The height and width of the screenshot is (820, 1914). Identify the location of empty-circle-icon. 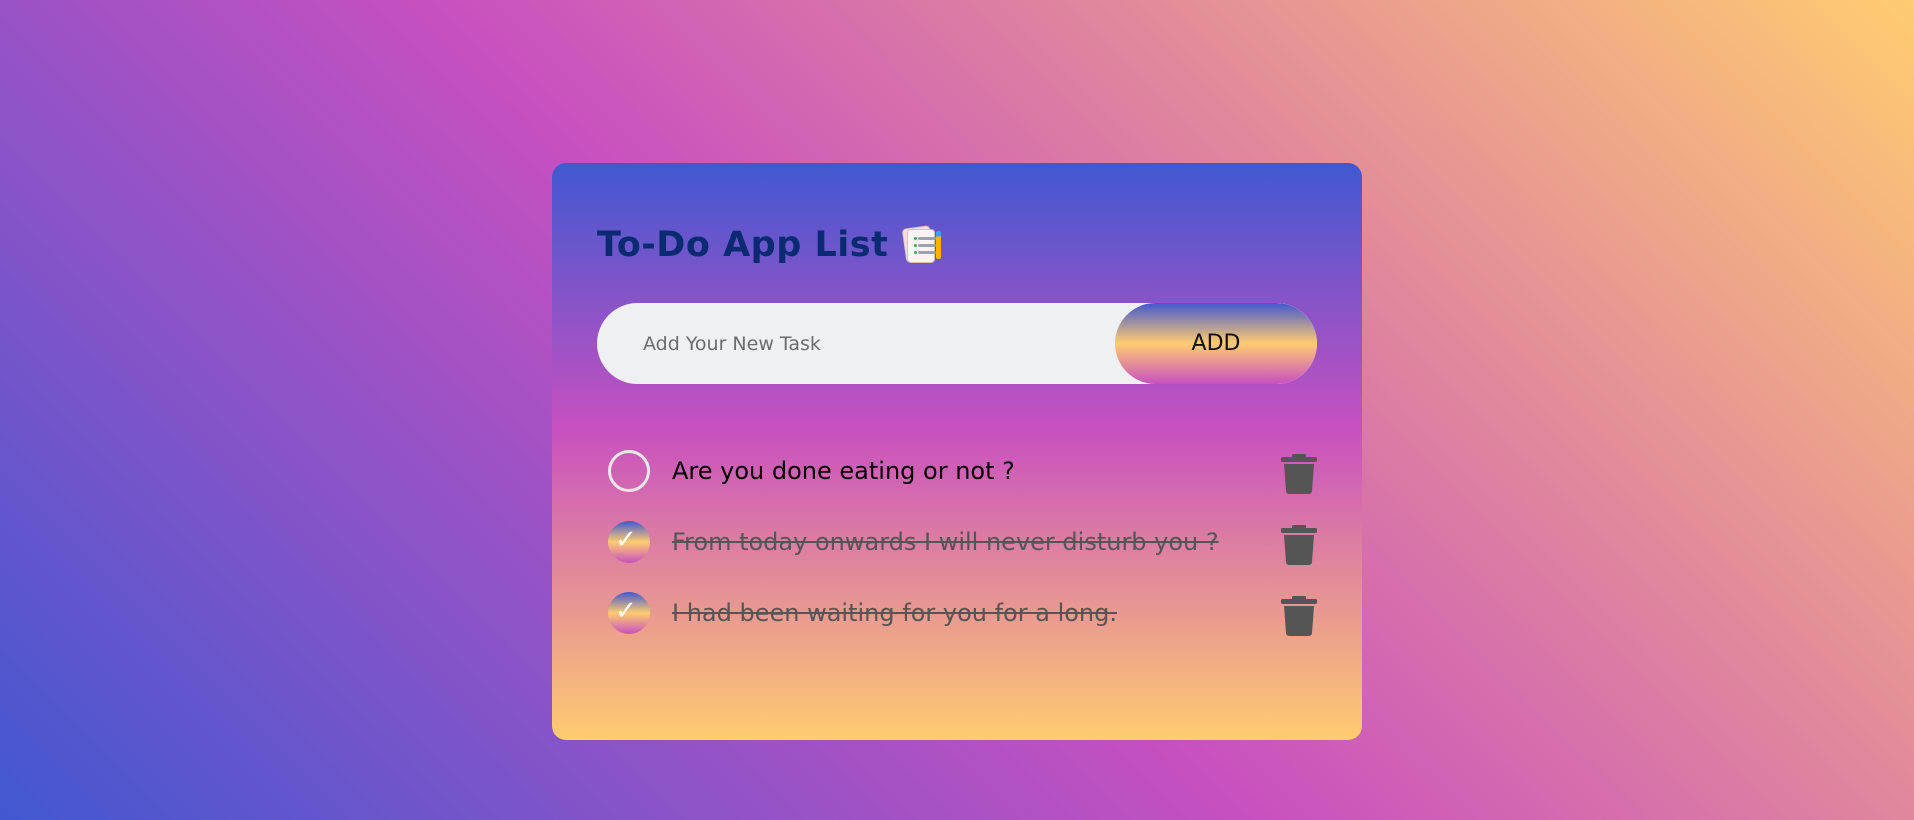
(629, 470).